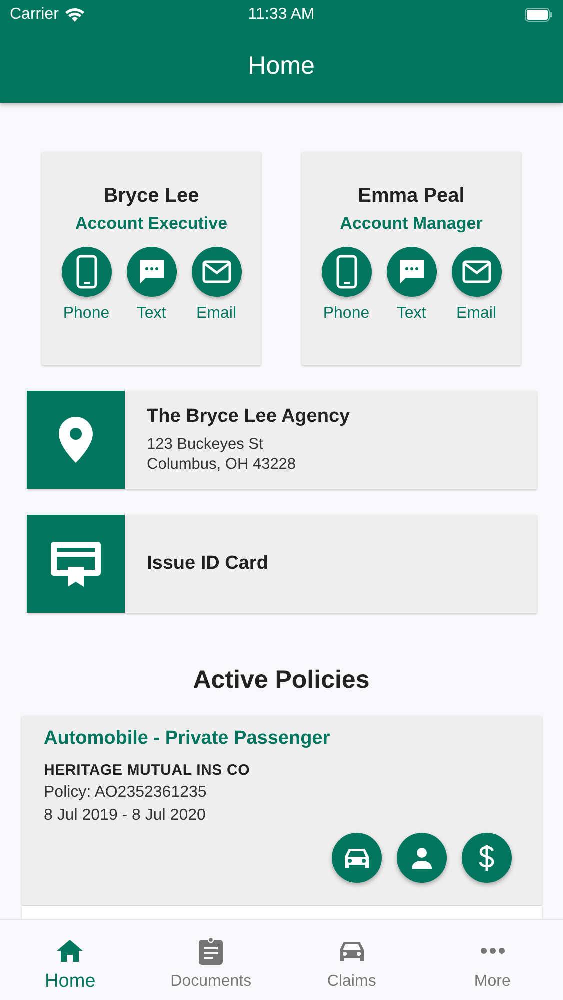 Image resolution: width=563 pixels, height=1000 pixels. What do you see at coordinates (352, 960) in the screenshot?
I see `tab: Claims` at bounding box center [352, 960].